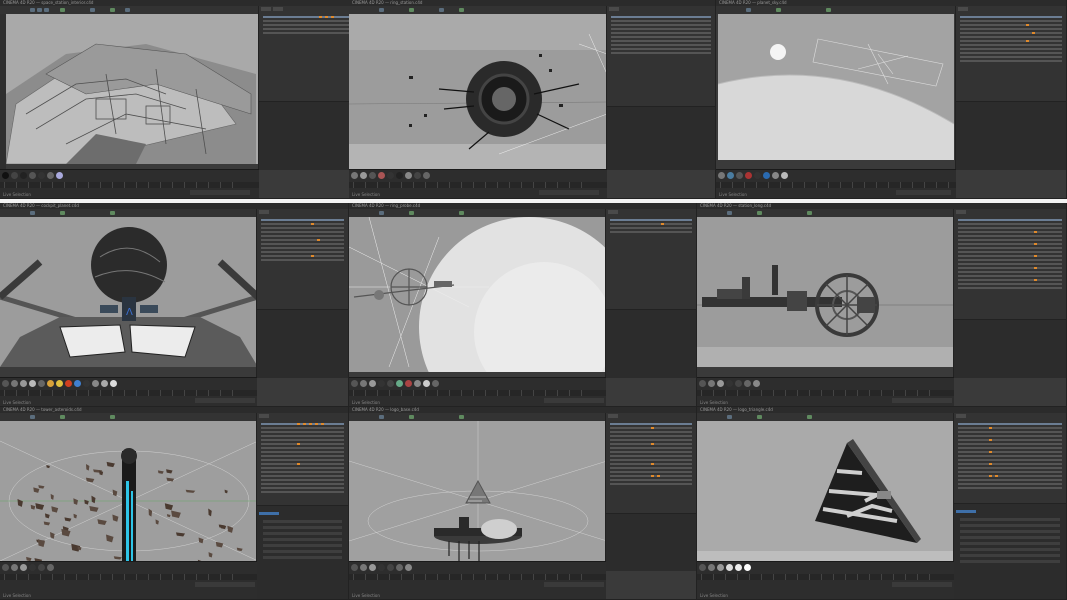  What do you see at coordinates (128, 577) in the screenshot?
I see `timeline` at bounding box center [128, 577].